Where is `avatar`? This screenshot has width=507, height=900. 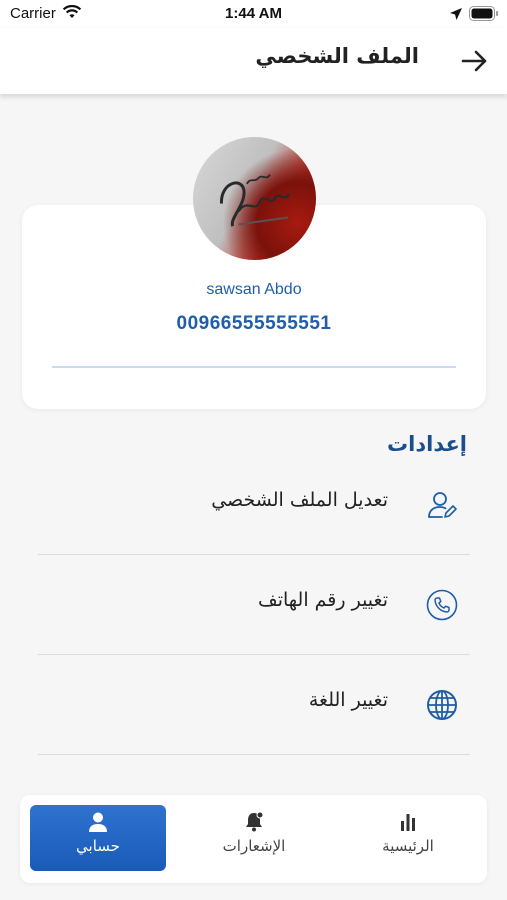 avatar is located at coordinates (254, 198).